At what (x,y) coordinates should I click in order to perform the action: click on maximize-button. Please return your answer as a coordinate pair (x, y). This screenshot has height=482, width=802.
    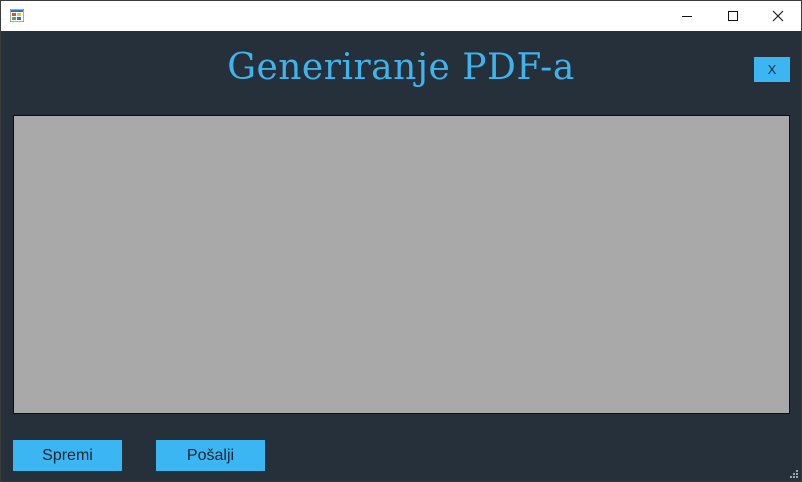
    Looking at the image, I should click on (733, 16).